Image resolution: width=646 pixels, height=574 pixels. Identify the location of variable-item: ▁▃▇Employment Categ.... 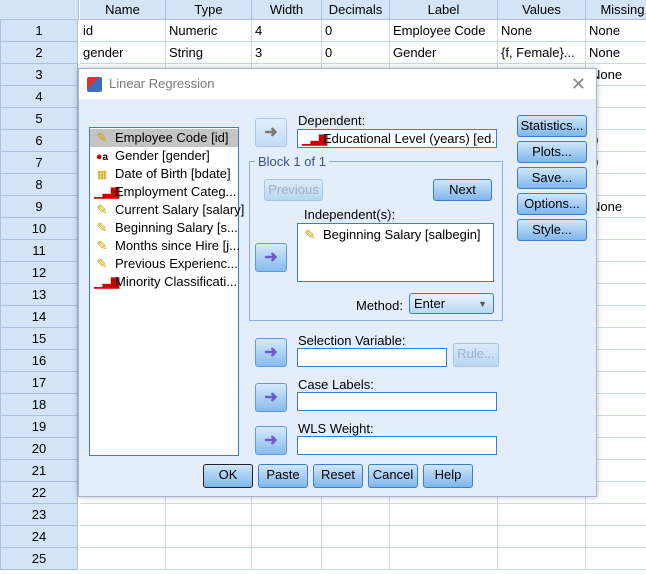
(164, 192).